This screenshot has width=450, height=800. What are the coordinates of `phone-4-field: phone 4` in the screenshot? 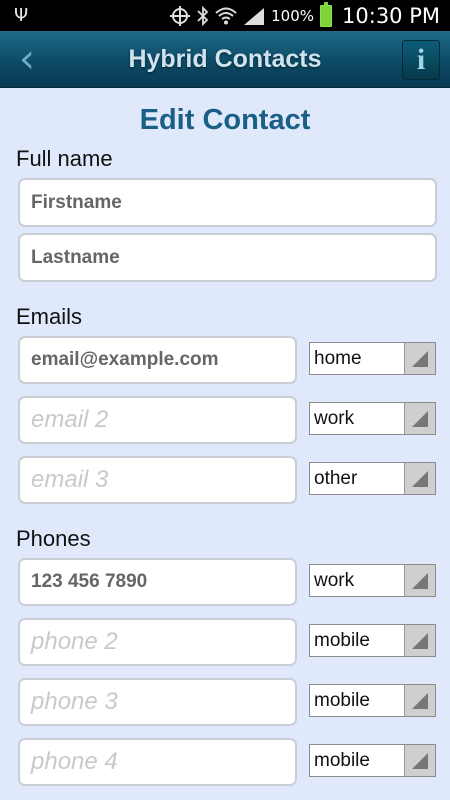 It's located at (157, 762).